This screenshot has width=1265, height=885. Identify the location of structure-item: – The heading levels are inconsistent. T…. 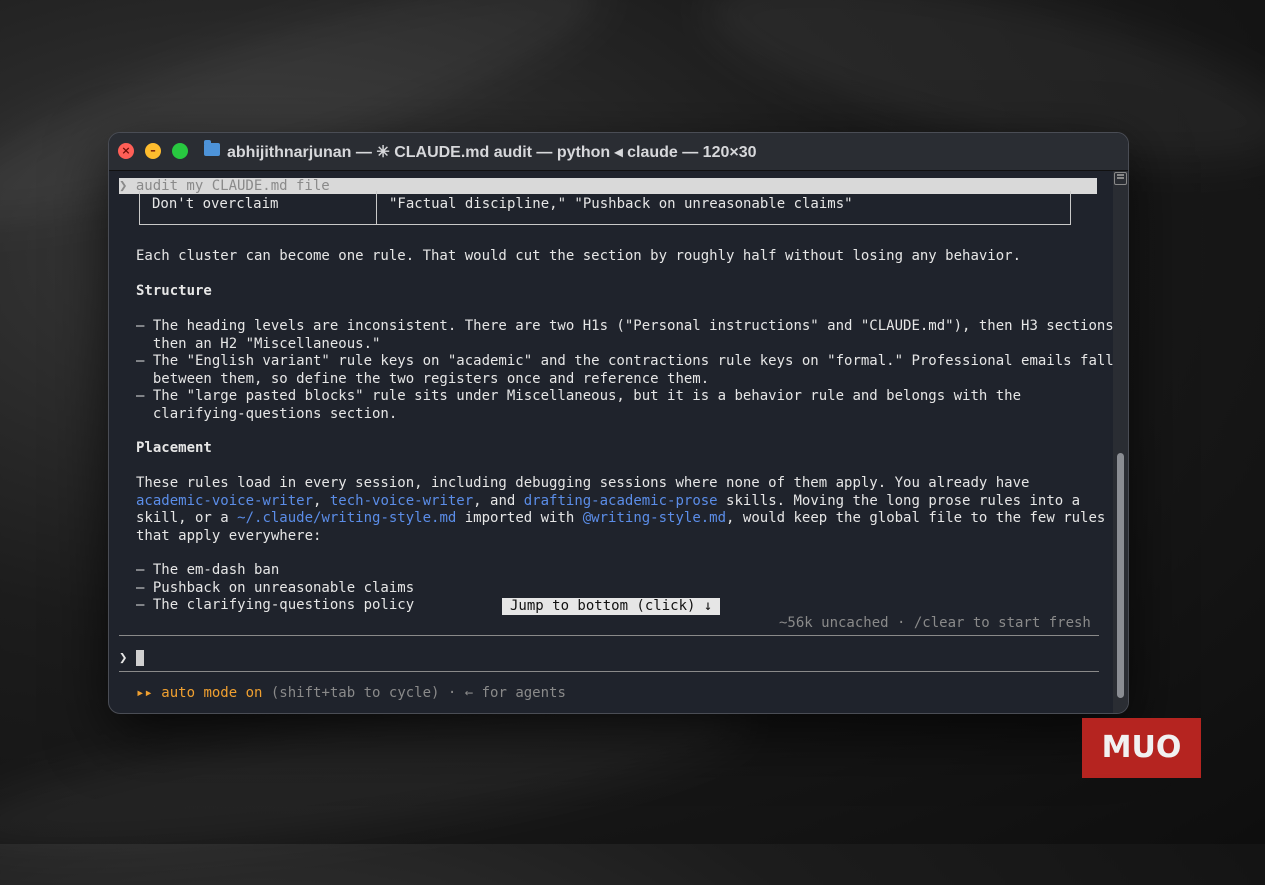
(629, 326).